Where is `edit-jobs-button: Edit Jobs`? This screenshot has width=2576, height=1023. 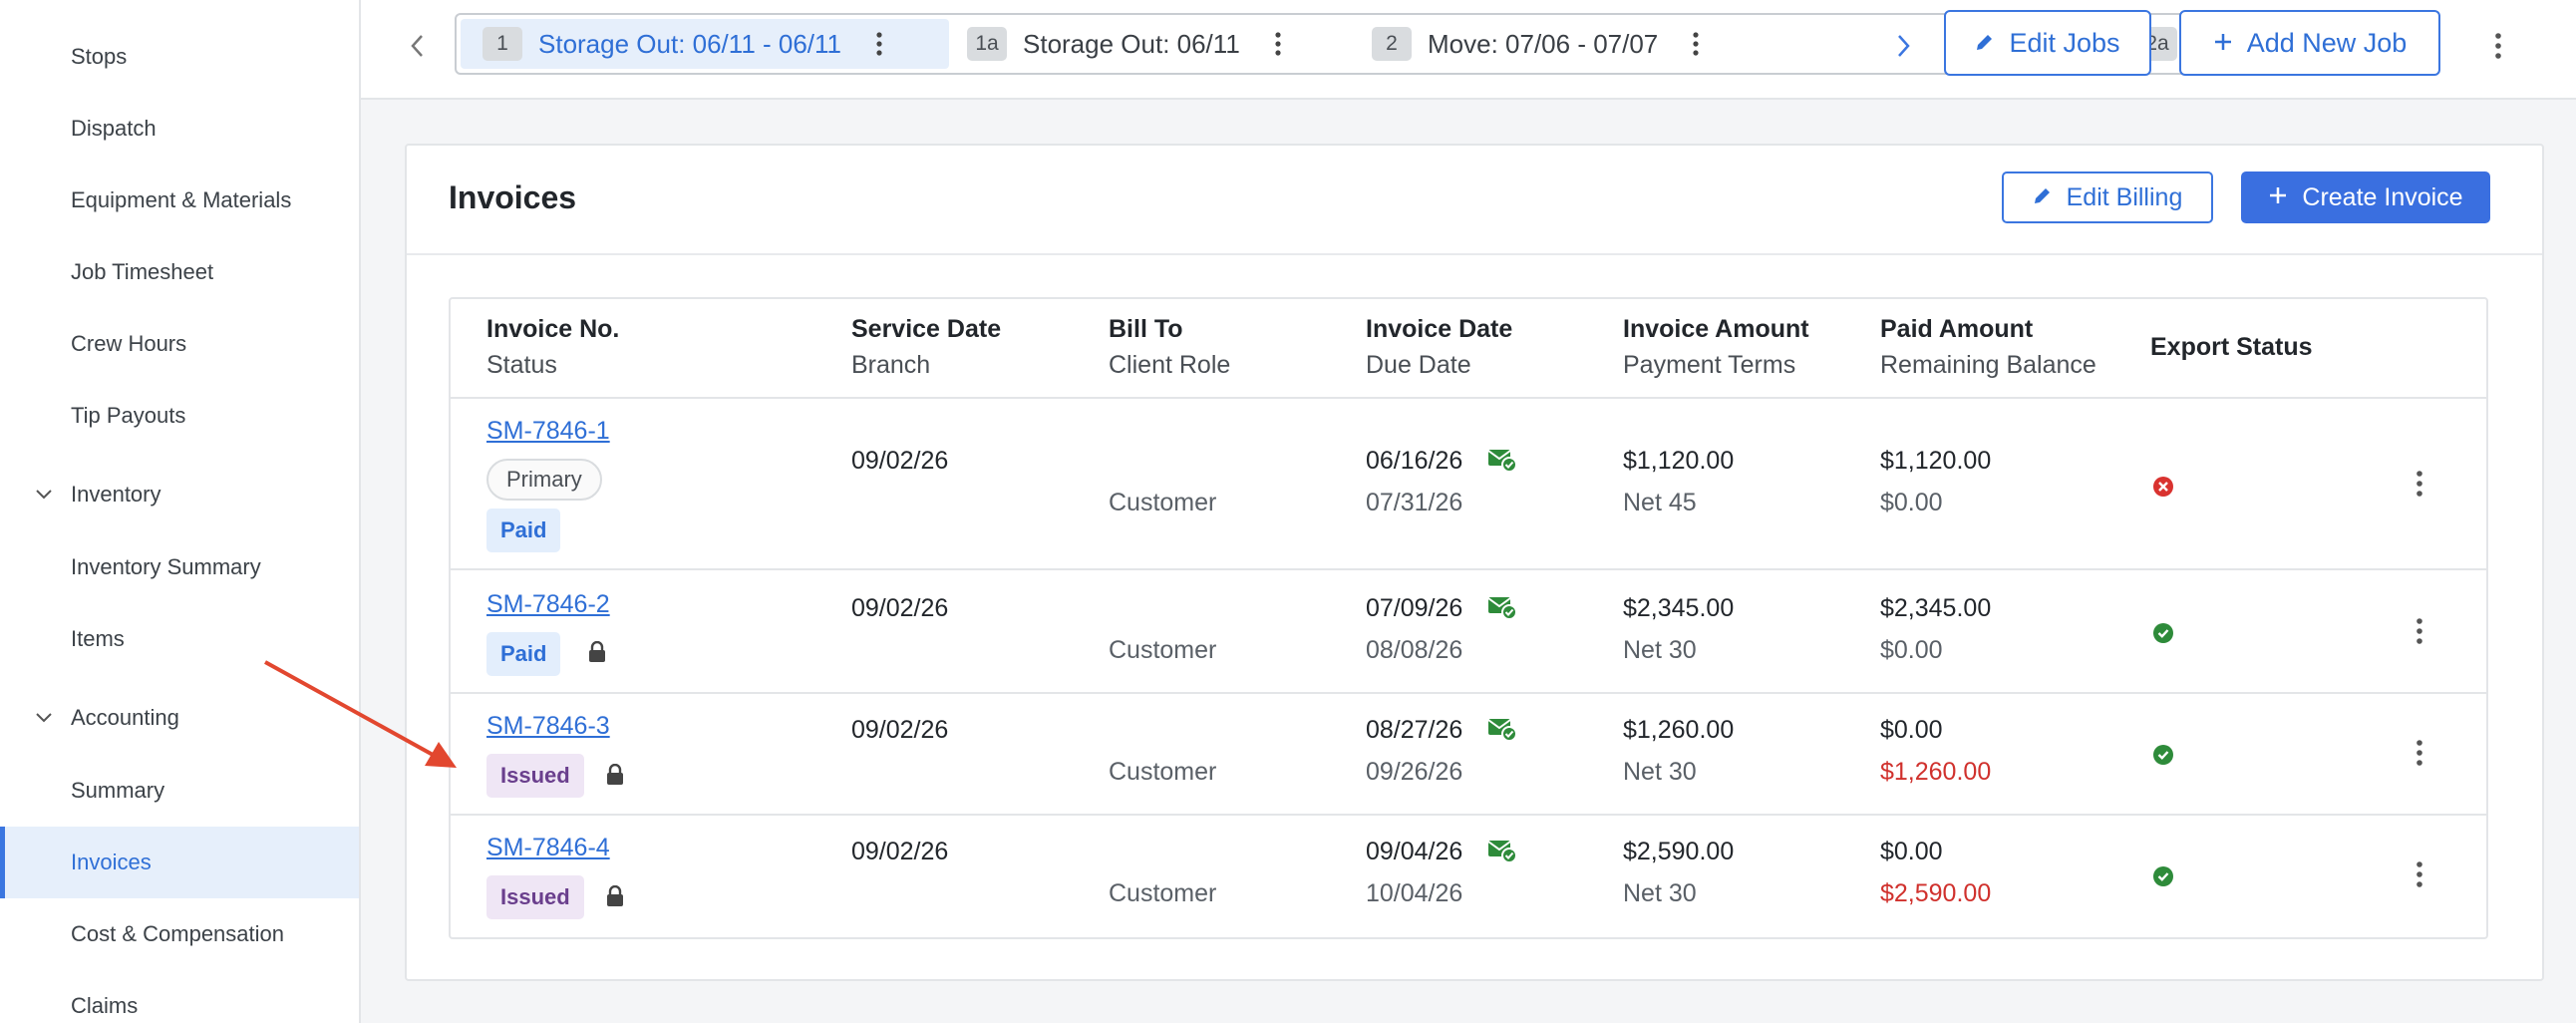 edit-jobs-button: Edit Jobs is located at coordinates (2047, 43).